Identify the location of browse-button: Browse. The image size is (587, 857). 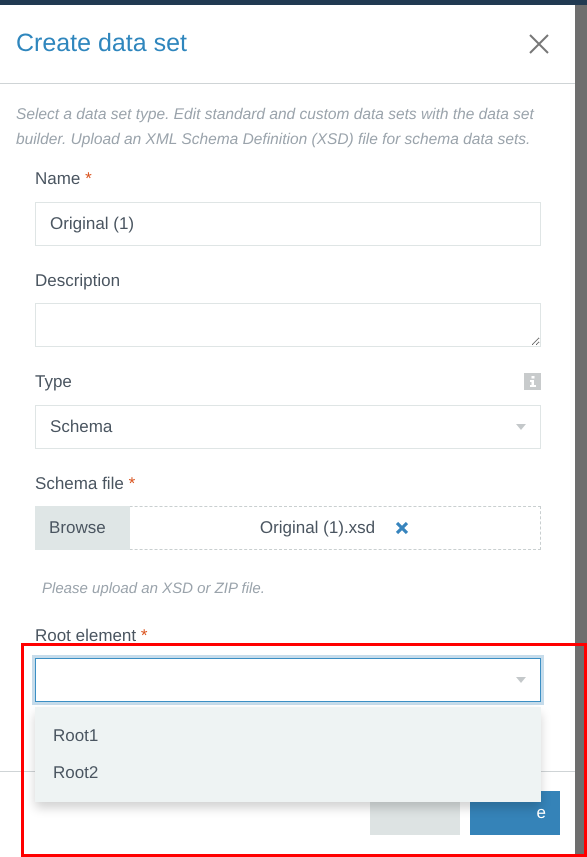
(82, 528).